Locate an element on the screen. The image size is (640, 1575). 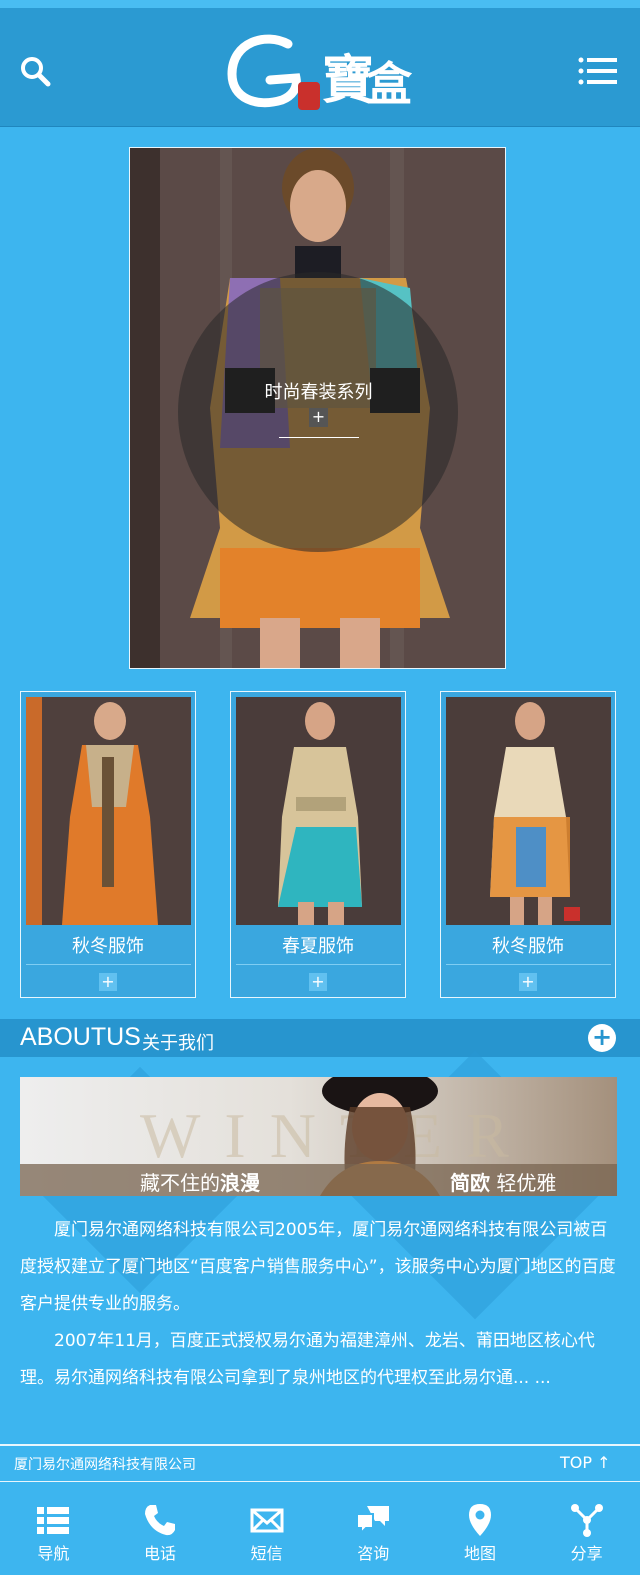
menu-button is located at coordinates (598, 71).